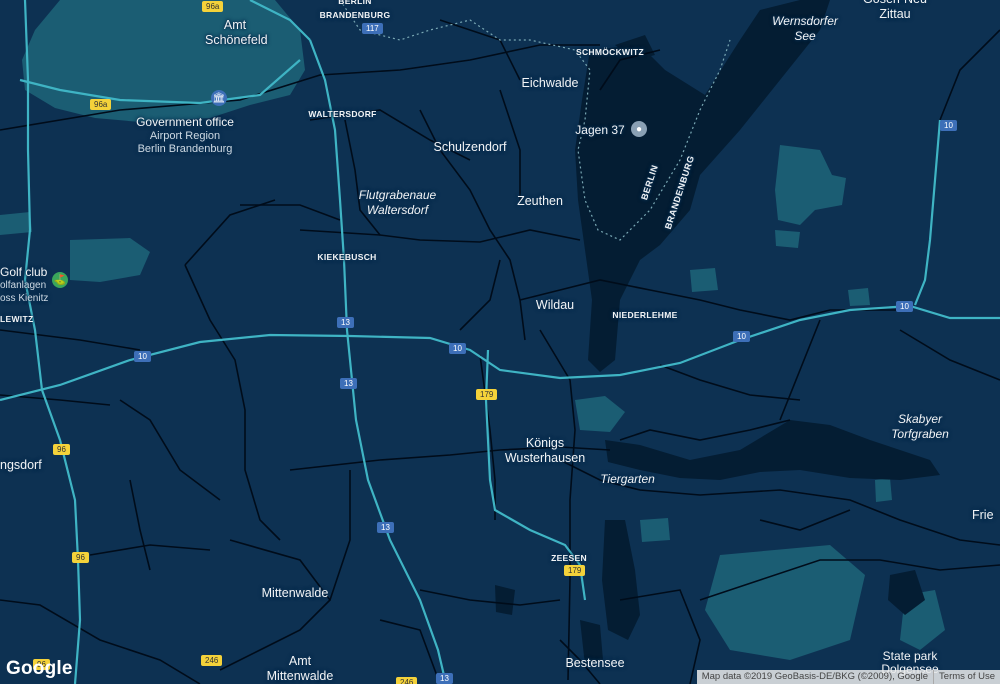 The image size is (1000, 684). What do you see at coordinates (345, 322) in the screenshot?
I see `route-shield-a13-n: 13` at bounding box center [345, 322].